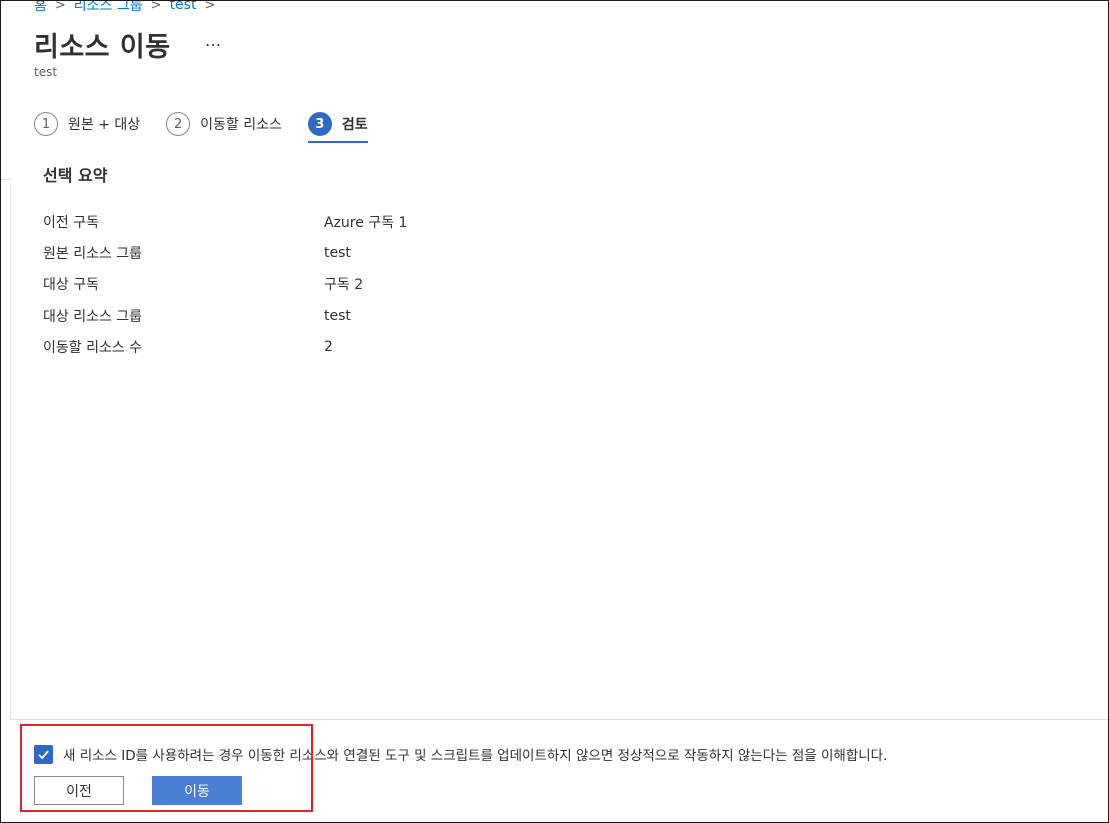 This screenshot has width=1109, height=823. What do you see at coordinates (225, 252) in the screenshot?
I see `summary-row: 원본 리소스 그룹 test` at bounding box center [225, 252].